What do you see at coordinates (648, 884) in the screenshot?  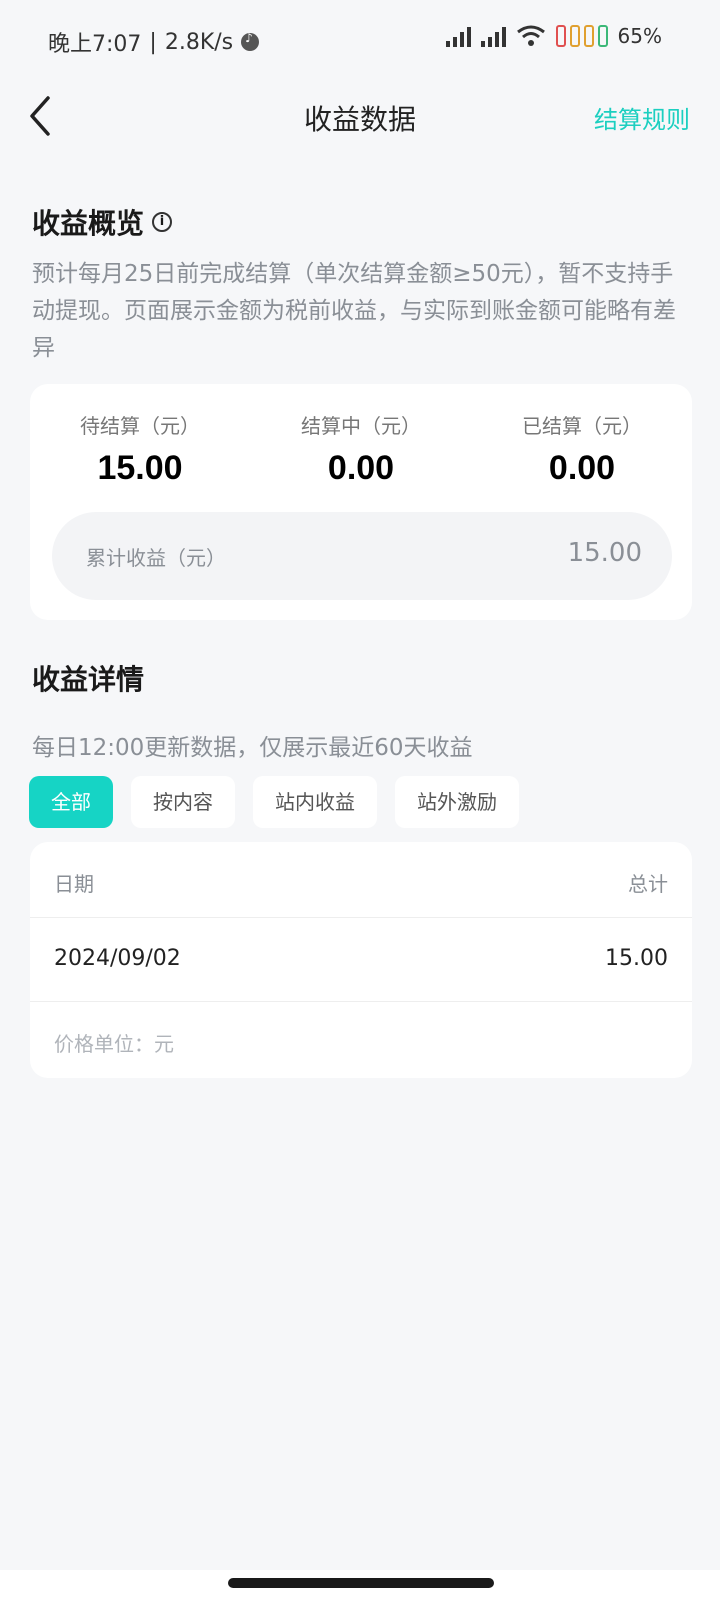 I see `column-total: 总计` at bounding box center [648, 884].